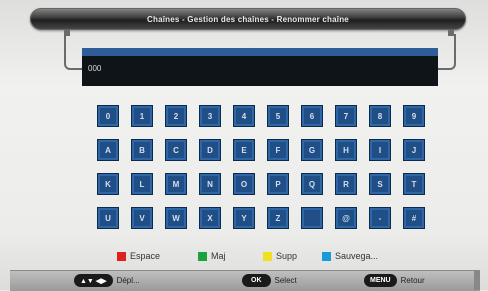  What do you see at coordinates (145, 256) in the screenshot?
I see `legend-label: Espace` at bounding box center [145, 256].